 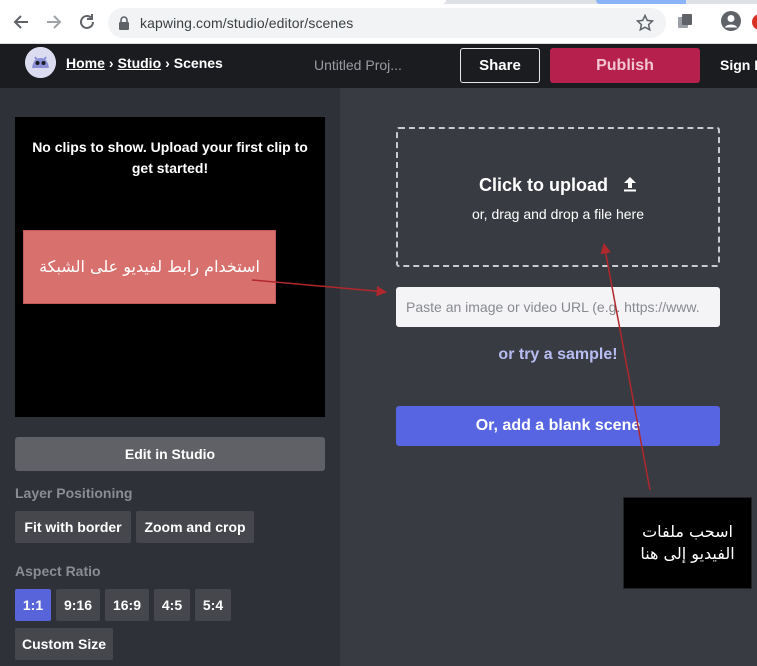 I want to click on aspect-1-1-button: 1:1, so click(x=33, y=605).